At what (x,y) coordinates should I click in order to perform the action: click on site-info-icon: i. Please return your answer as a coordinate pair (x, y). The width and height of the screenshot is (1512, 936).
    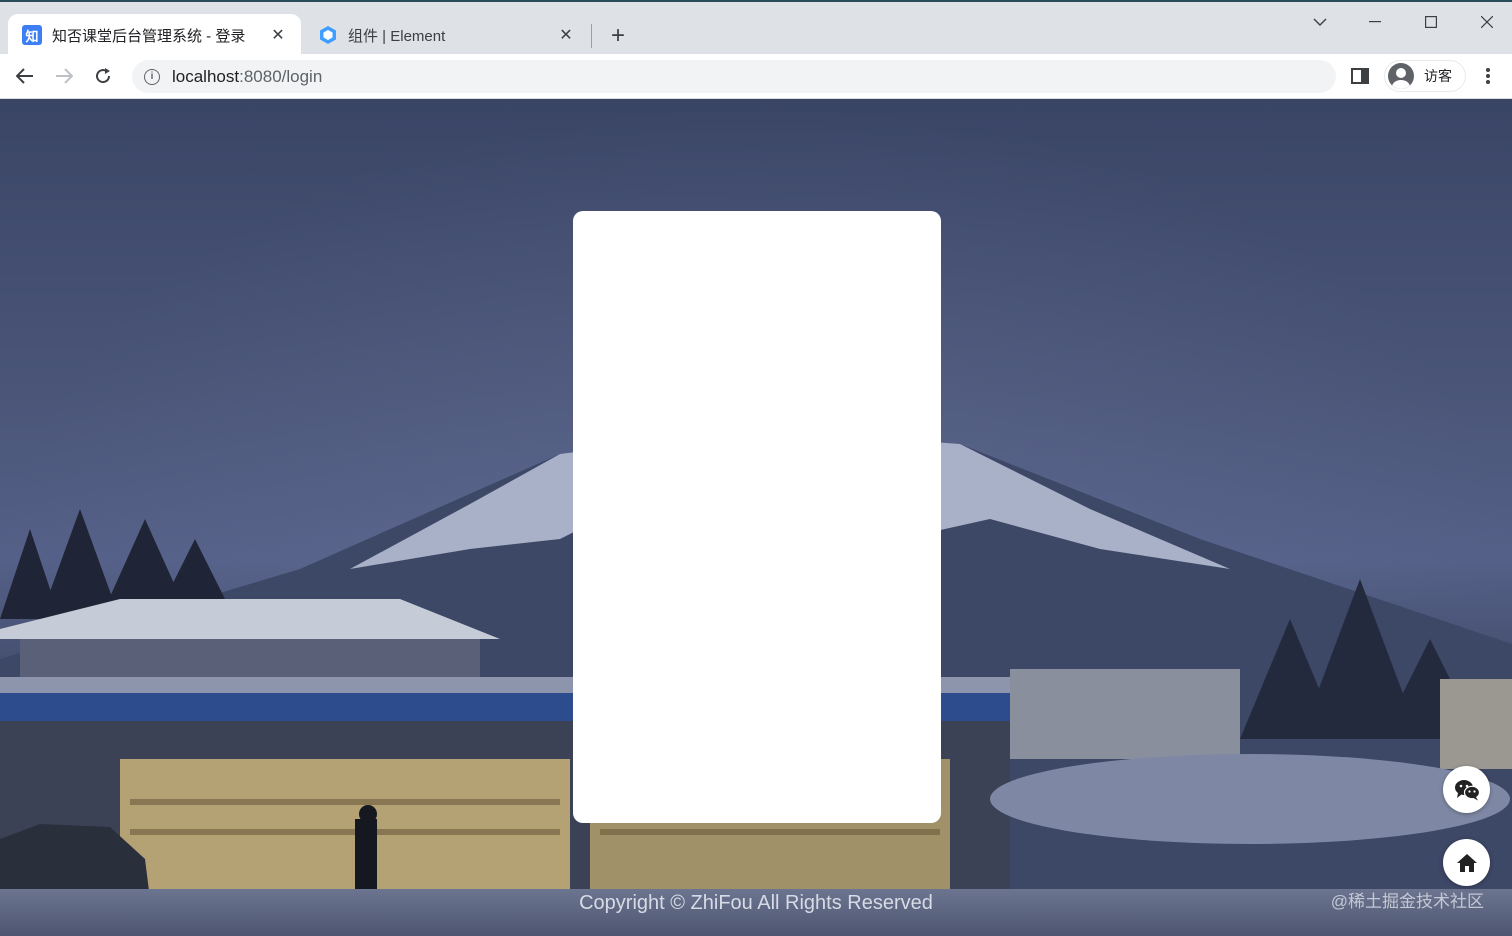
    Looking at the image, I should click on (152, 76).